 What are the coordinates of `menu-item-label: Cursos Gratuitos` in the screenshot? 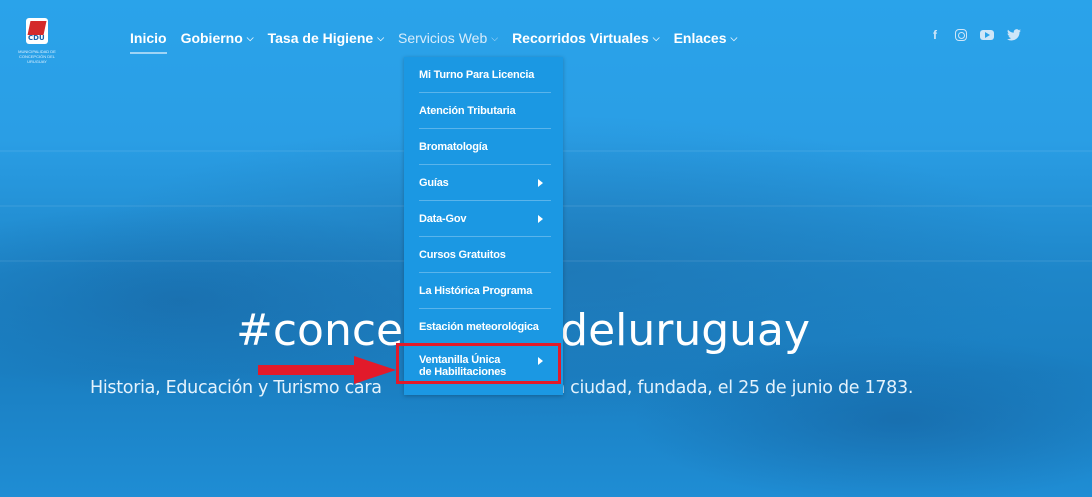 It's located at (462, 255).